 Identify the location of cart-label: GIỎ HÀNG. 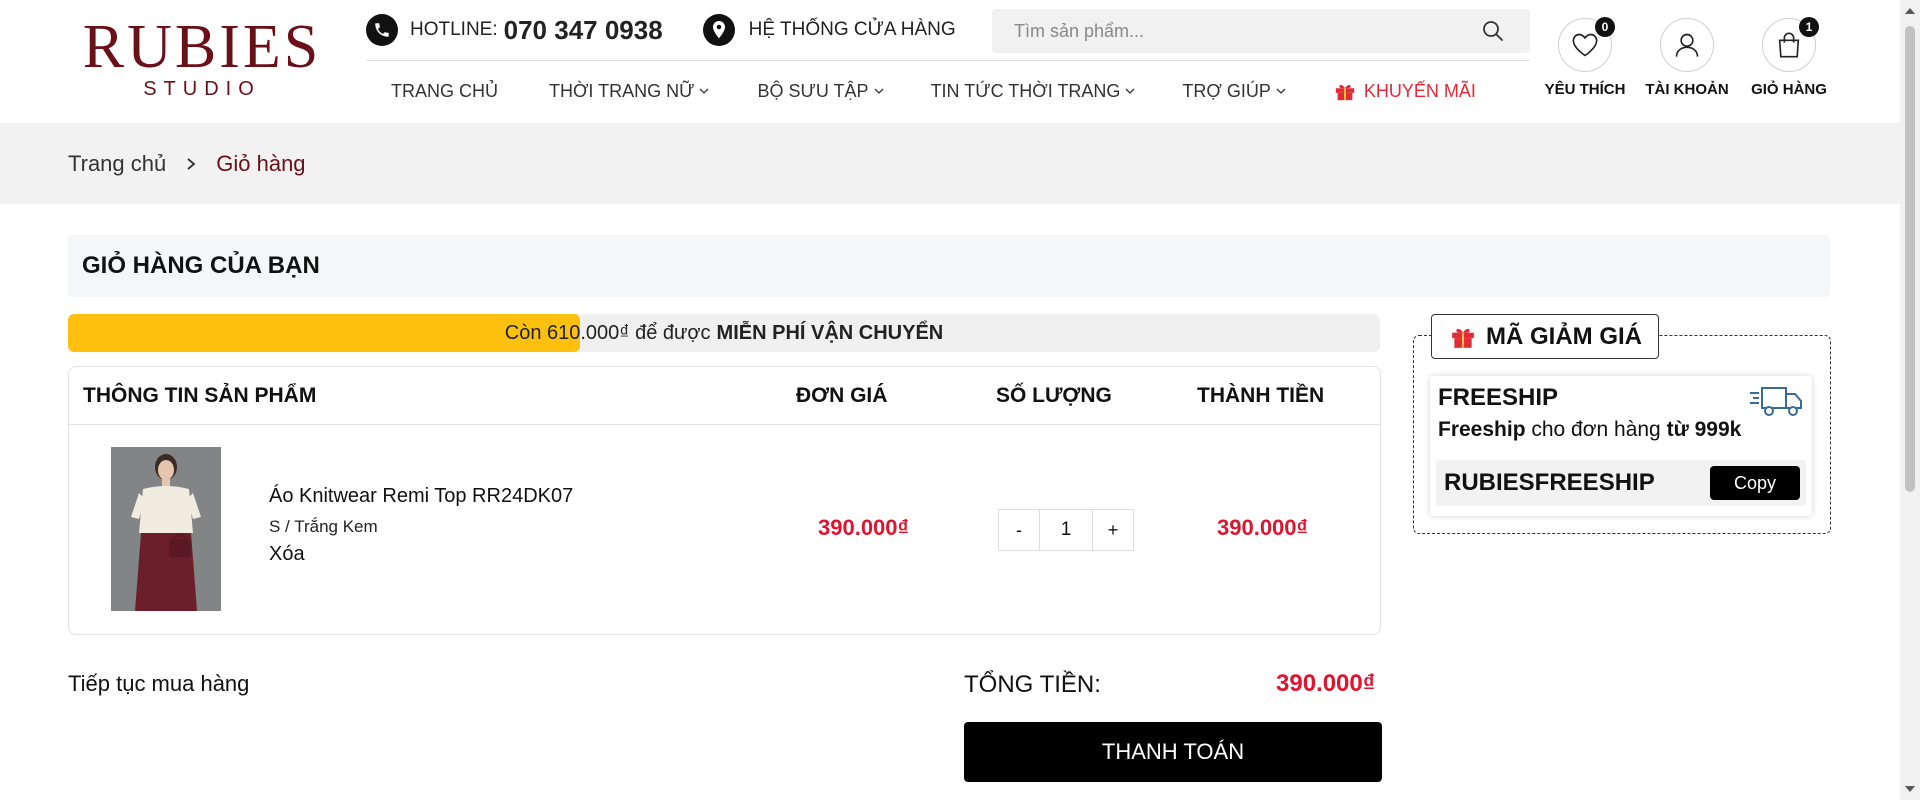
(1789, 89).